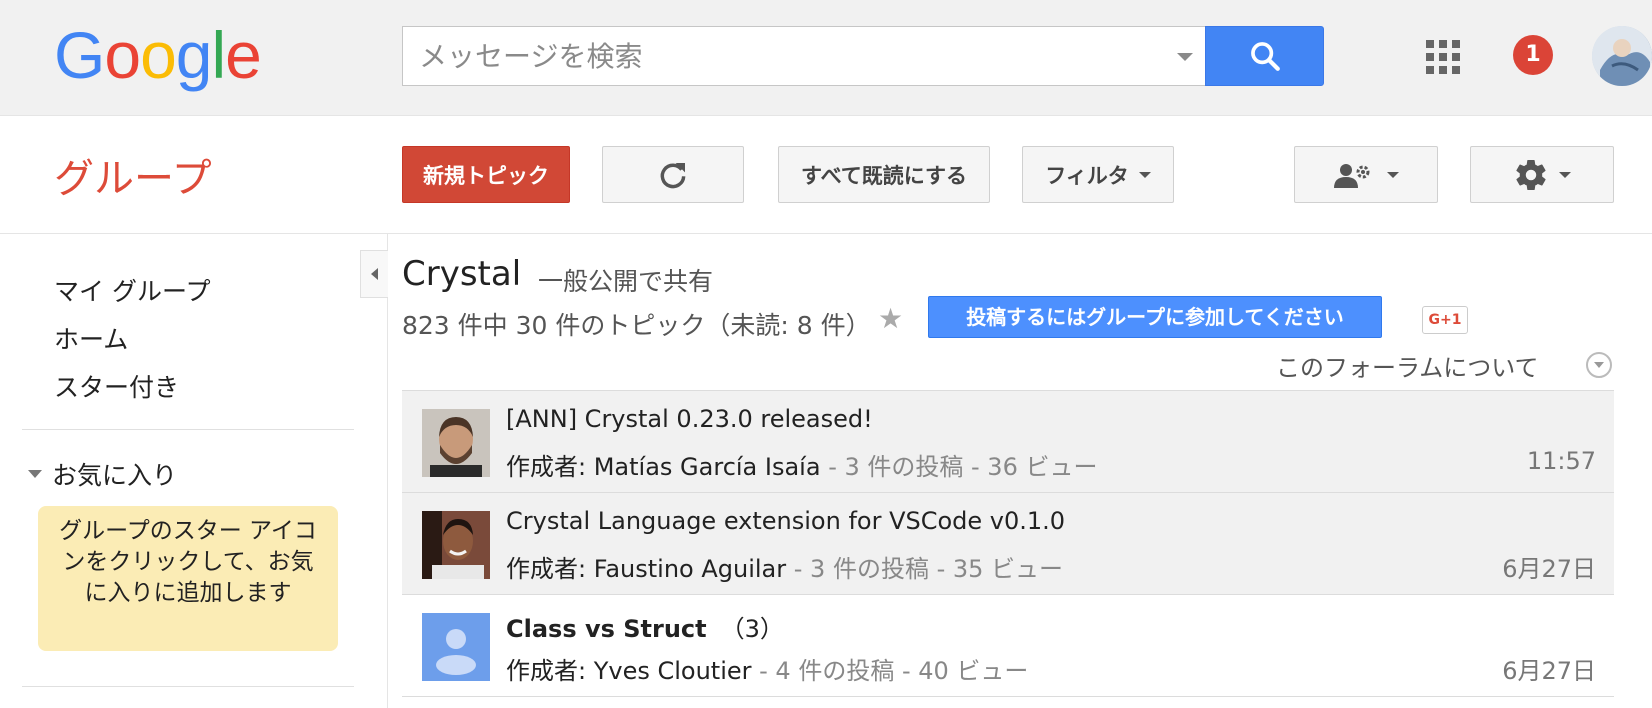 The image size is (1652, 708). I want to click on list-bottom-border, so click(1008, 696).